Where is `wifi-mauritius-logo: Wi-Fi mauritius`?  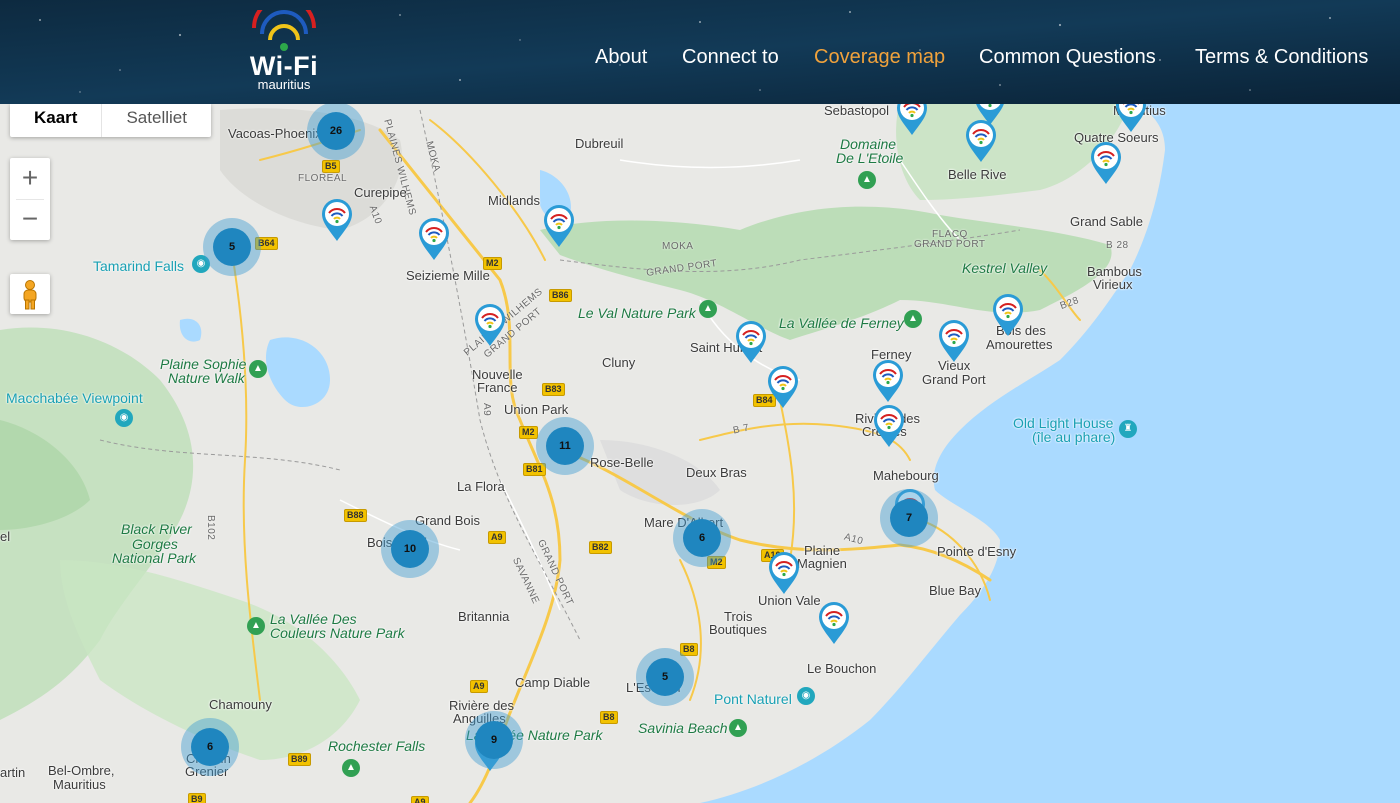 wifi-mauritius-logo: Wi-Fi mauritius is located at coordinates (286, 52).